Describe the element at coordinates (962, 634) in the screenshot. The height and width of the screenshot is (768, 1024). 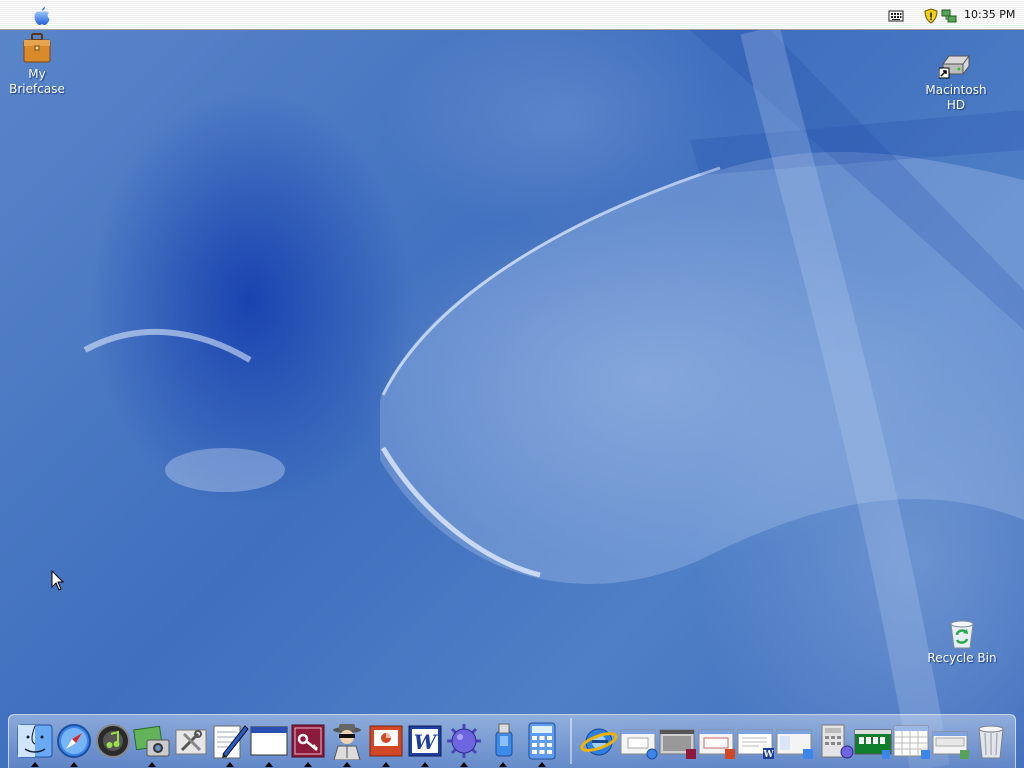
I see `recycle-bin-icon` at that location.